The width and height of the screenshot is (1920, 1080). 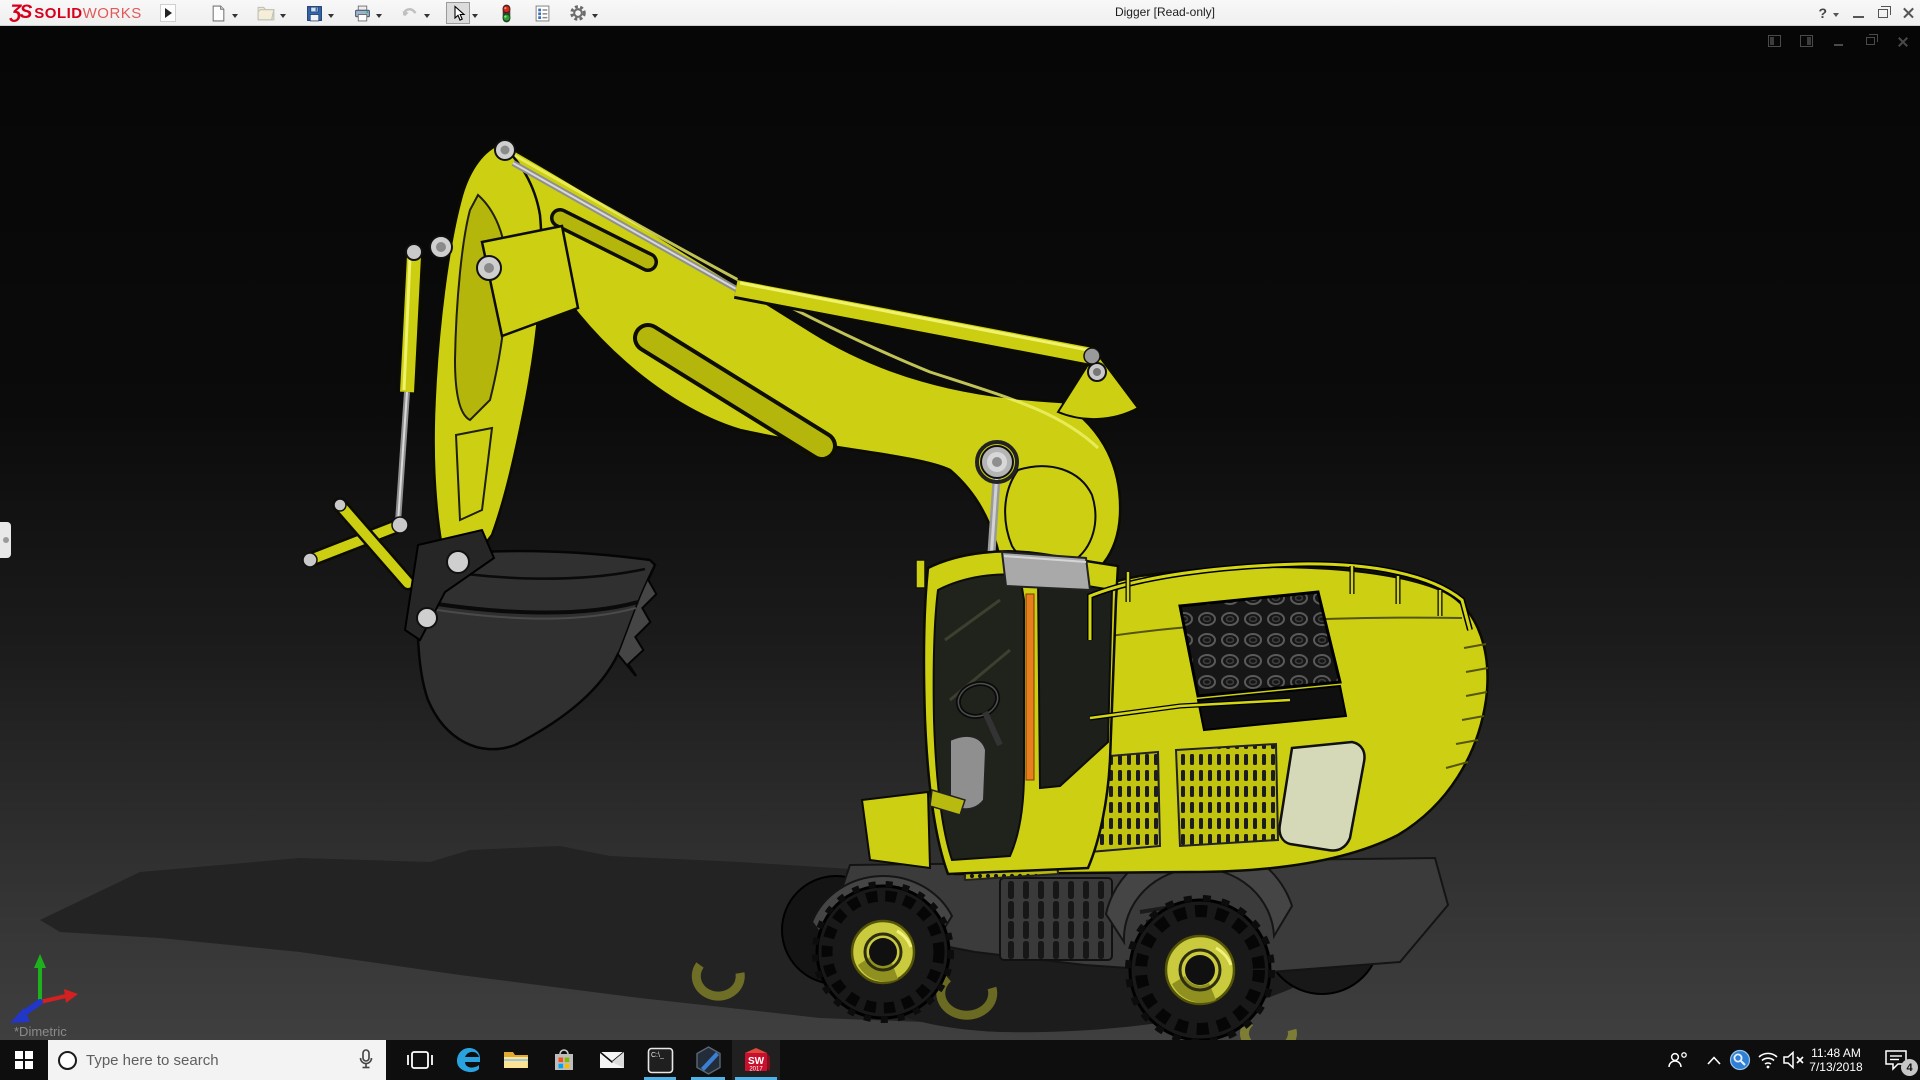 I want to click on panel-tab-dot, so click(x=5, y=540).